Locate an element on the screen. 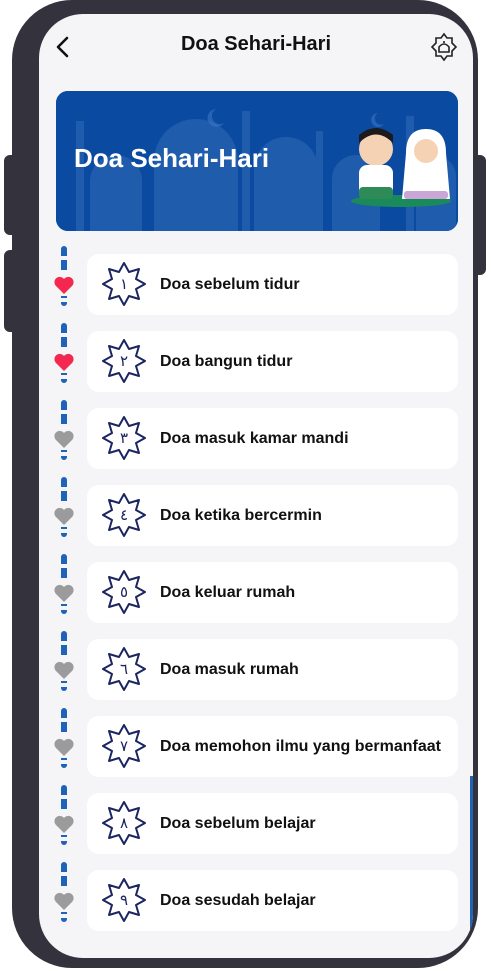  praying-kids-illustration is located at coordinates (401, 167).